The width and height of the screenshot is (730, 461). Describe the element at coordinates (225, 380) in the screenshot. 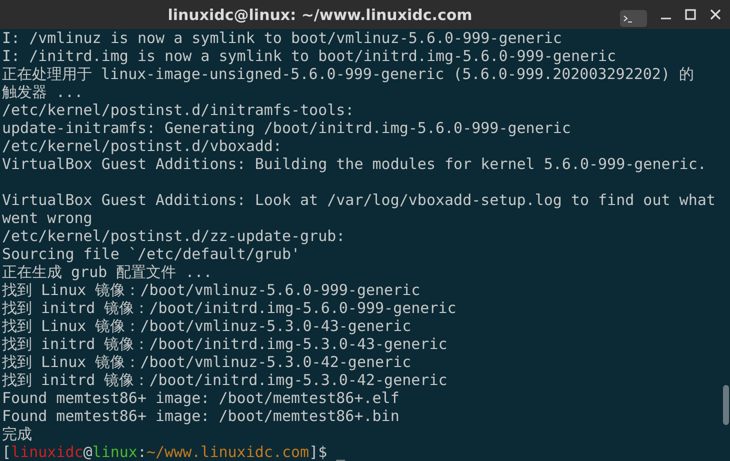

I see `terminal-line: 找到 initrd 镜像：/boot/initrd.img-5.3.0-42-generic` at that location.